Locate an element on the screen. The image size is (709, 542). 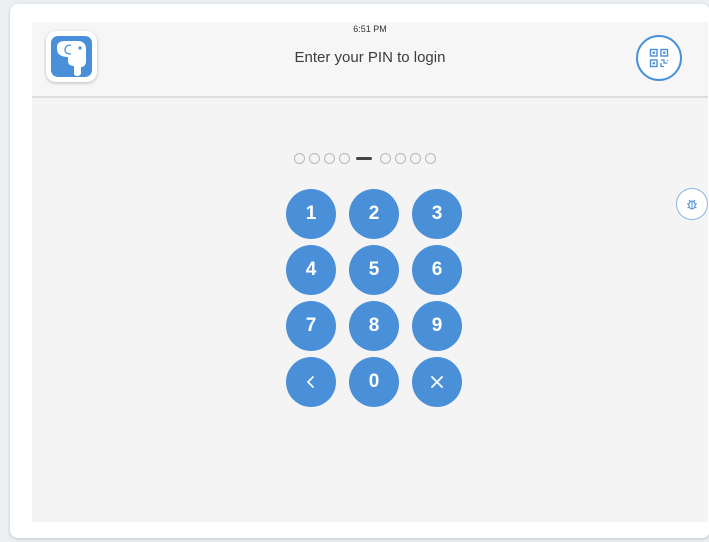
close-icon is located at coordinates (437, 382).